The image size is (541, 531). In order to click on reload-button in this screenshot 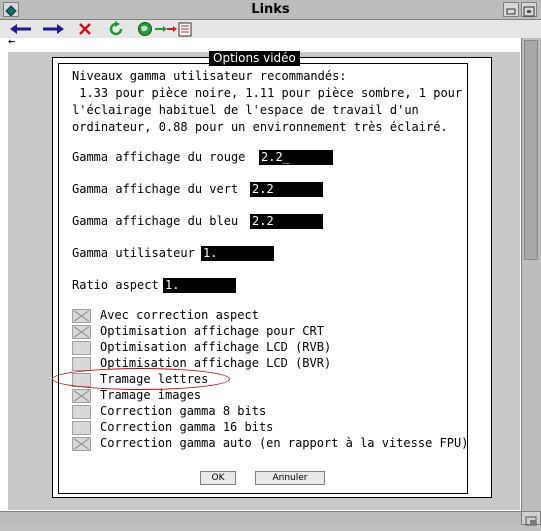, I will do `click(116, 29)`.